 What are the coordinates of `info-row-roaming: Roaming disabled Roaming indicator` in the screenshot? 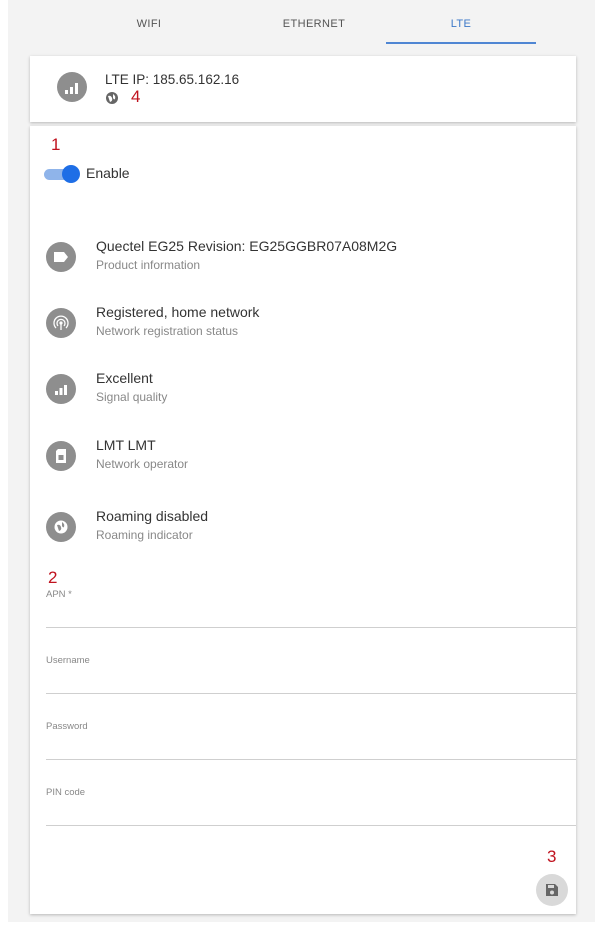 It's located at (296, 528).